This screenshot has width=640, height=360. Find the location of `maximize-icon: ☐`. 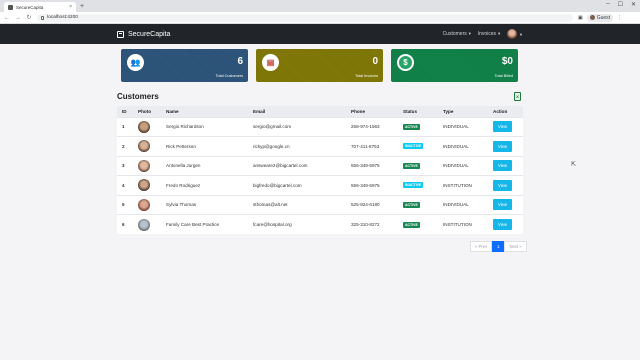

maximize-icon: ☐ is located at coordinates (620, 4).